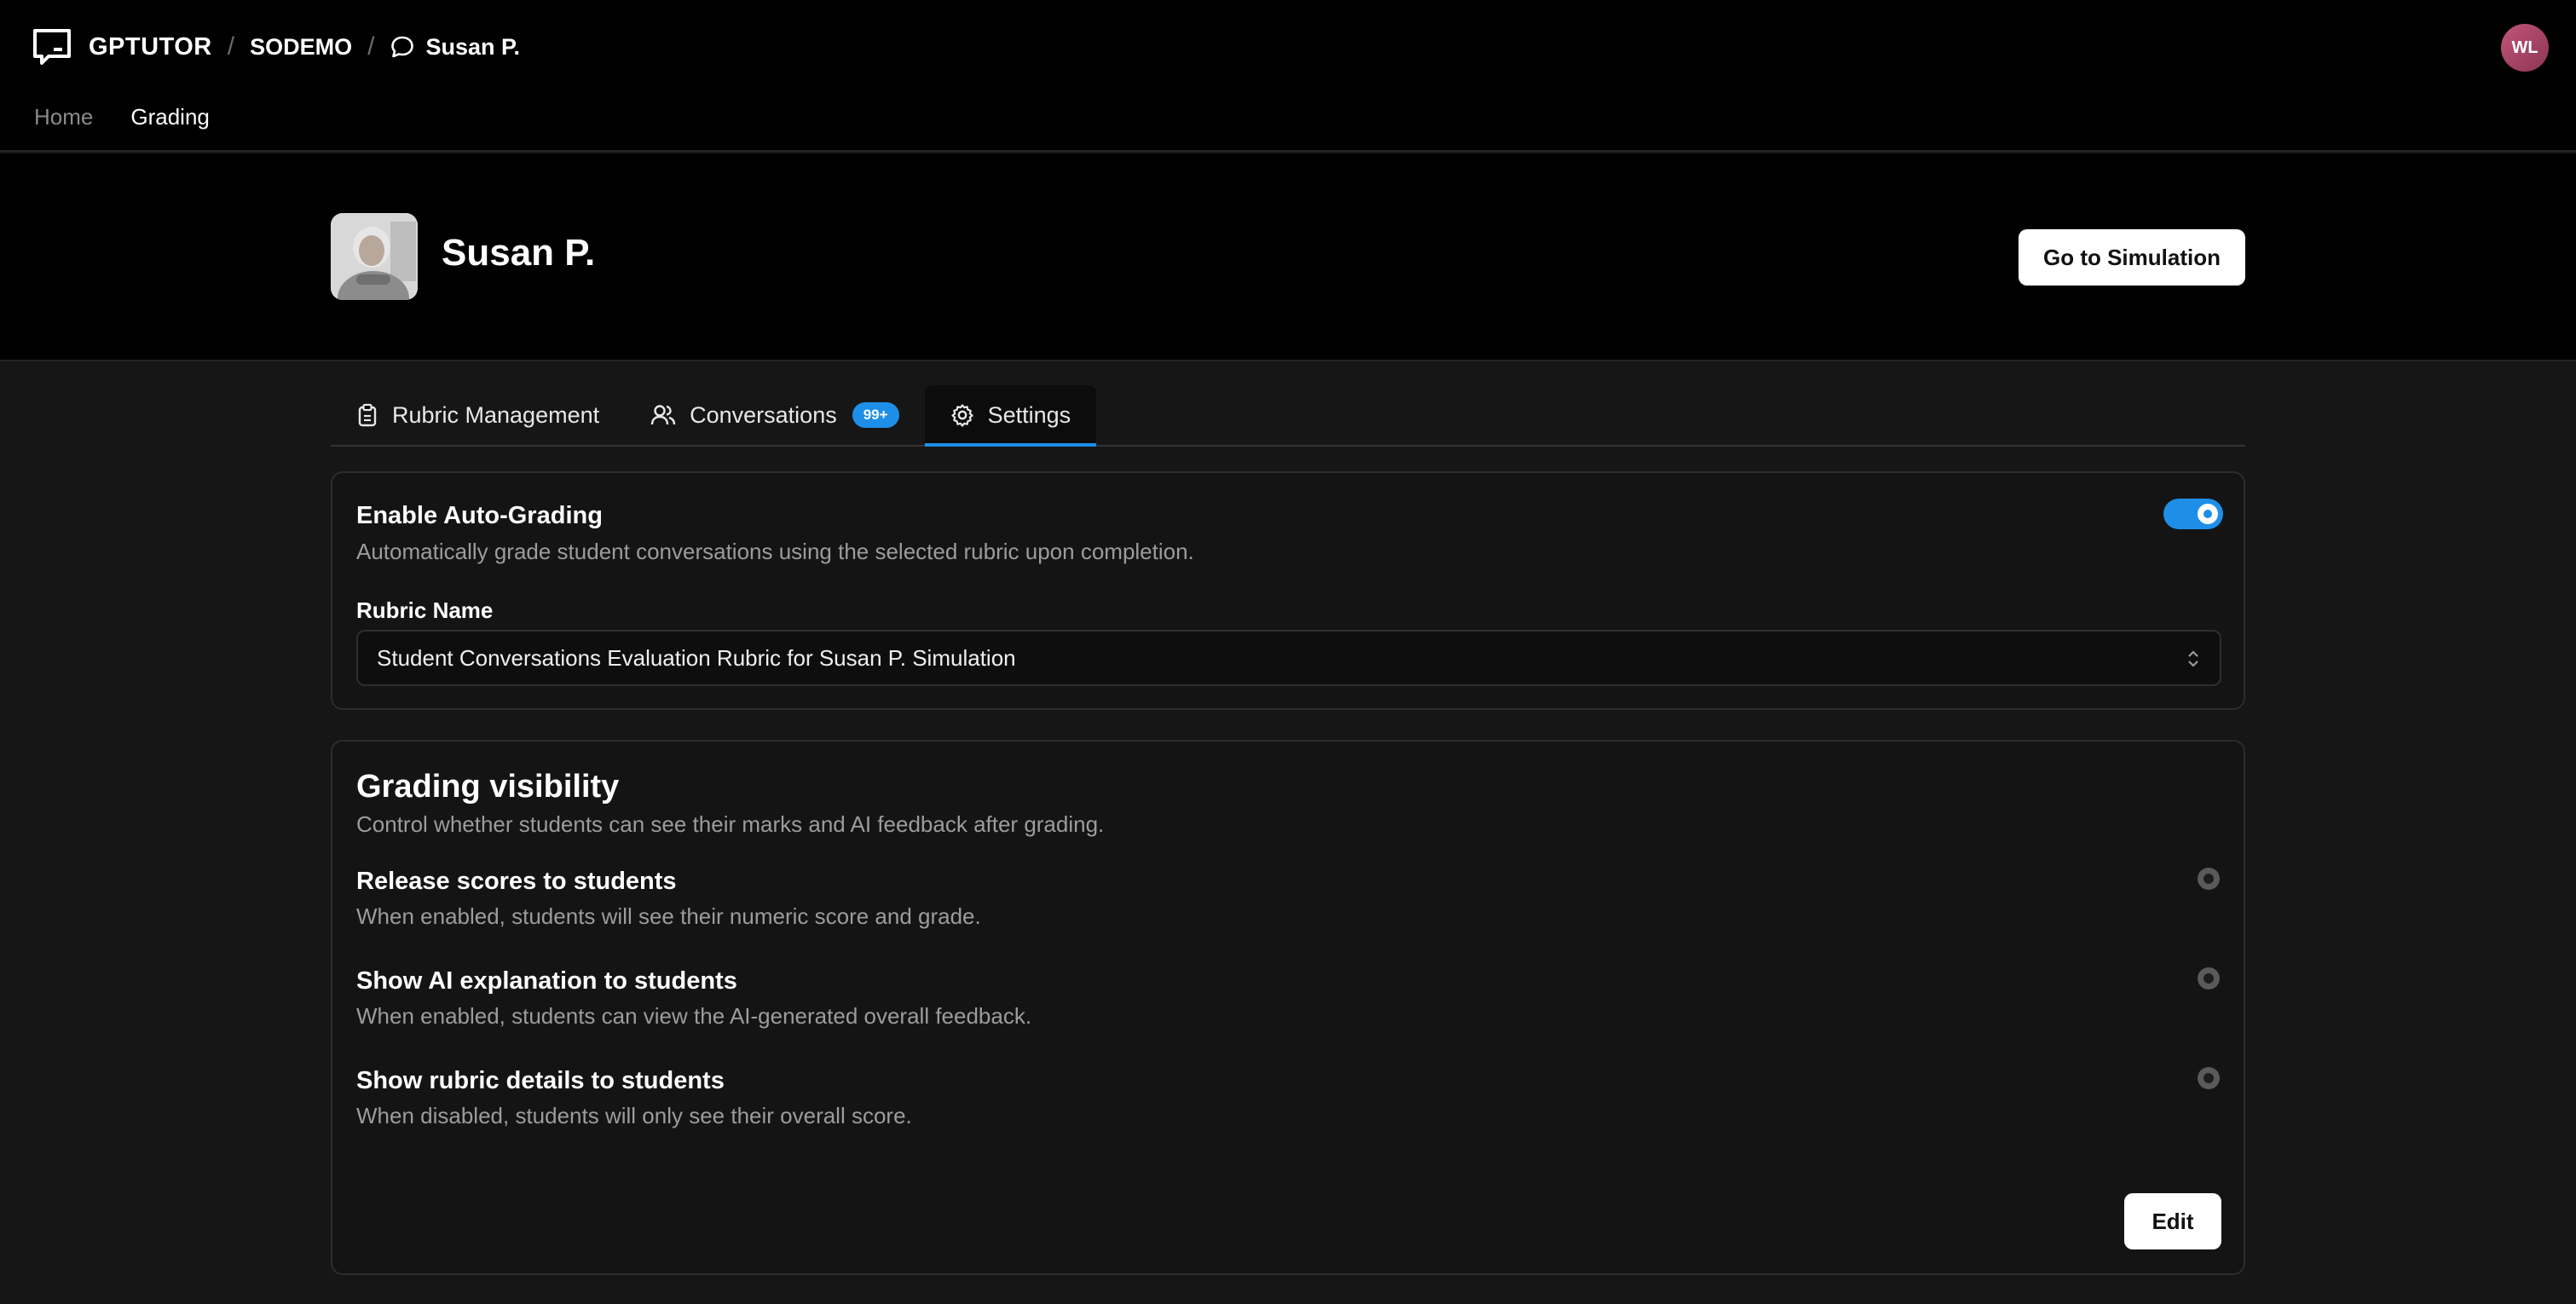 The image size is (2576, 1304). I want to click on tab-conversations: Conversations 99+, so click(774, 415).